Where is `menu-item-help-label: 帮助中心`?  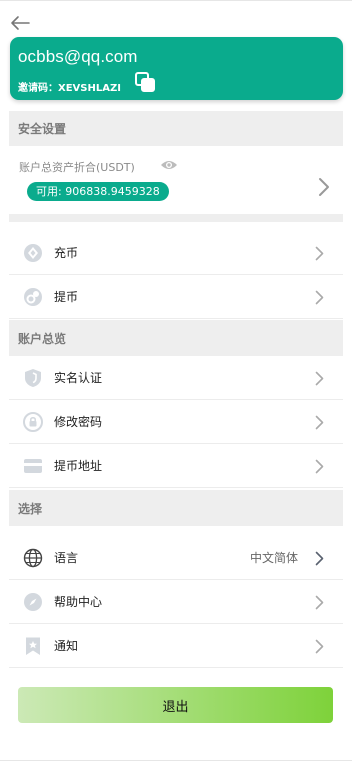 menu-item-help-label: 帮助中心 is located at coordinates (78, 602).